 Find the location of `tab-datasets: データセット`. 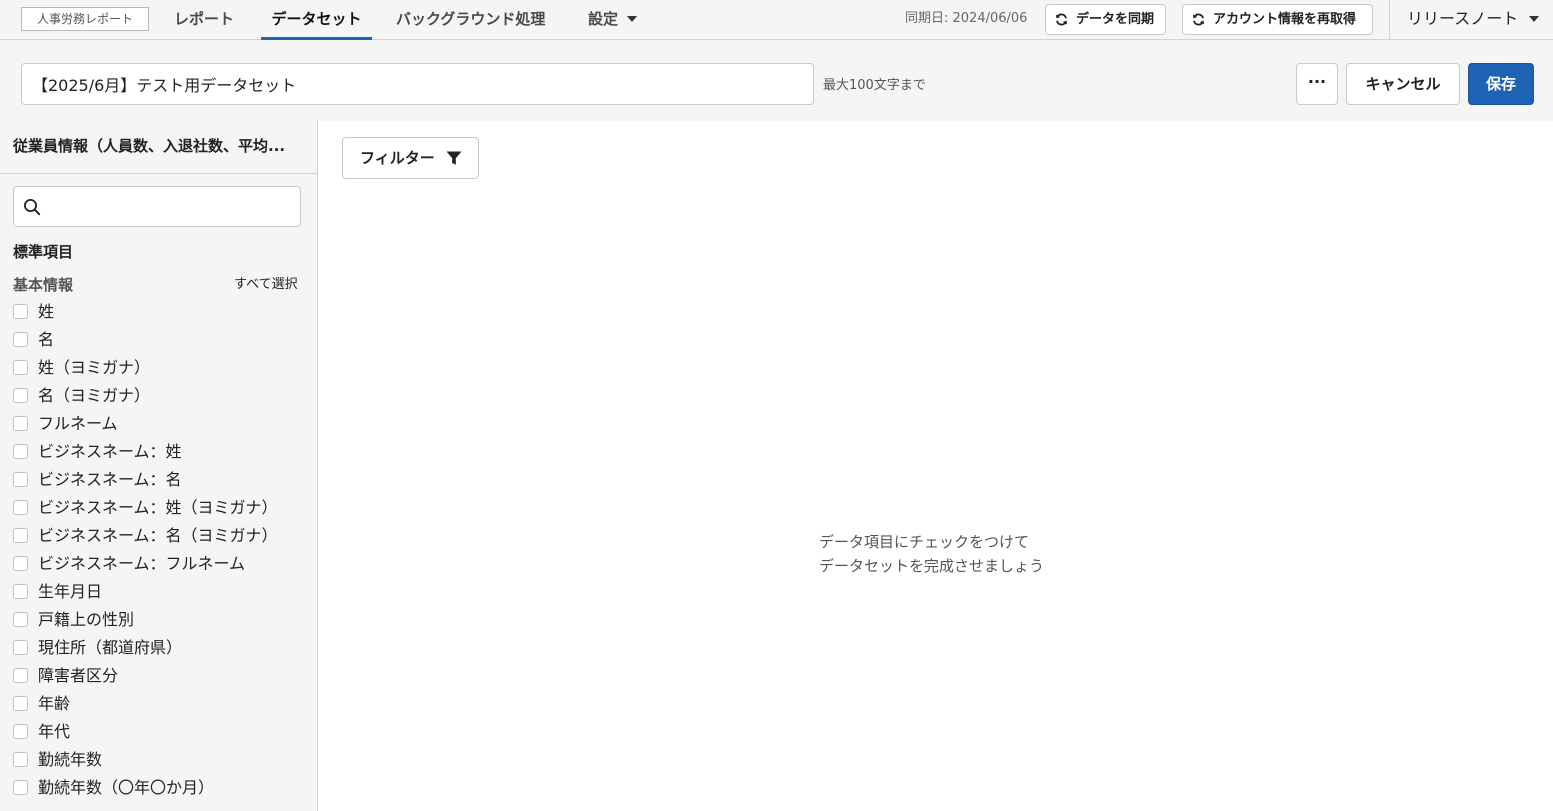

tab-datasets: データセット is located at coordinates (316, 20).